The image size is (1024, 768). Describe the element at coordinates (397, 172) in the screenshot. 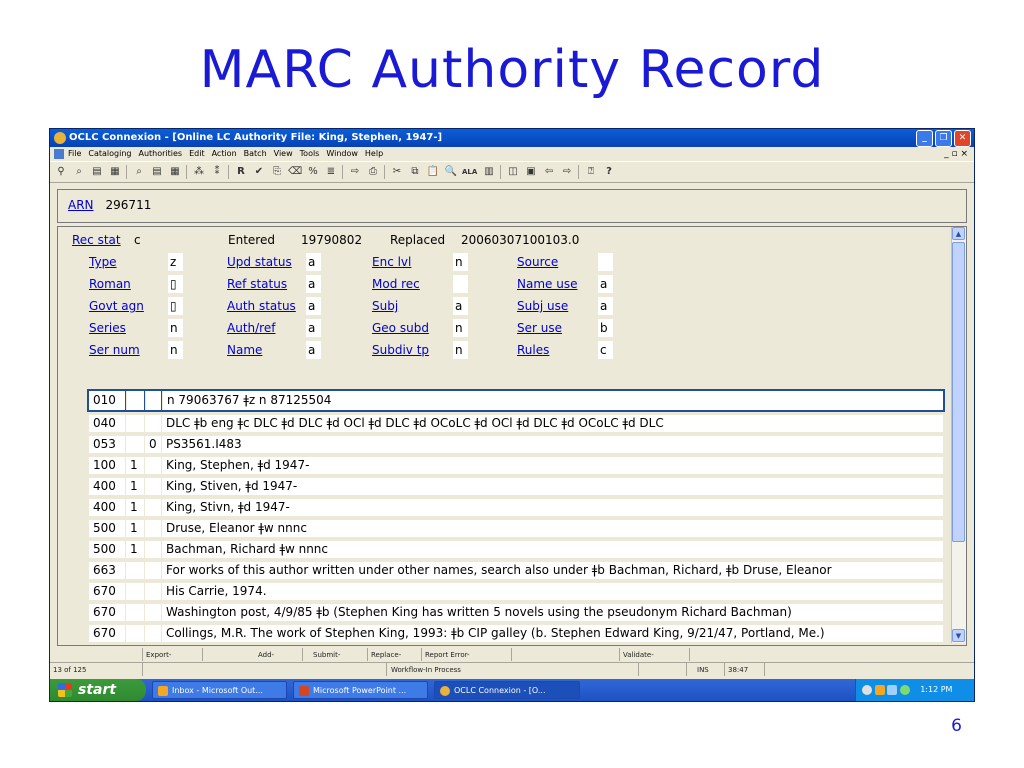

I see `cut-icon: ✂` at that location.